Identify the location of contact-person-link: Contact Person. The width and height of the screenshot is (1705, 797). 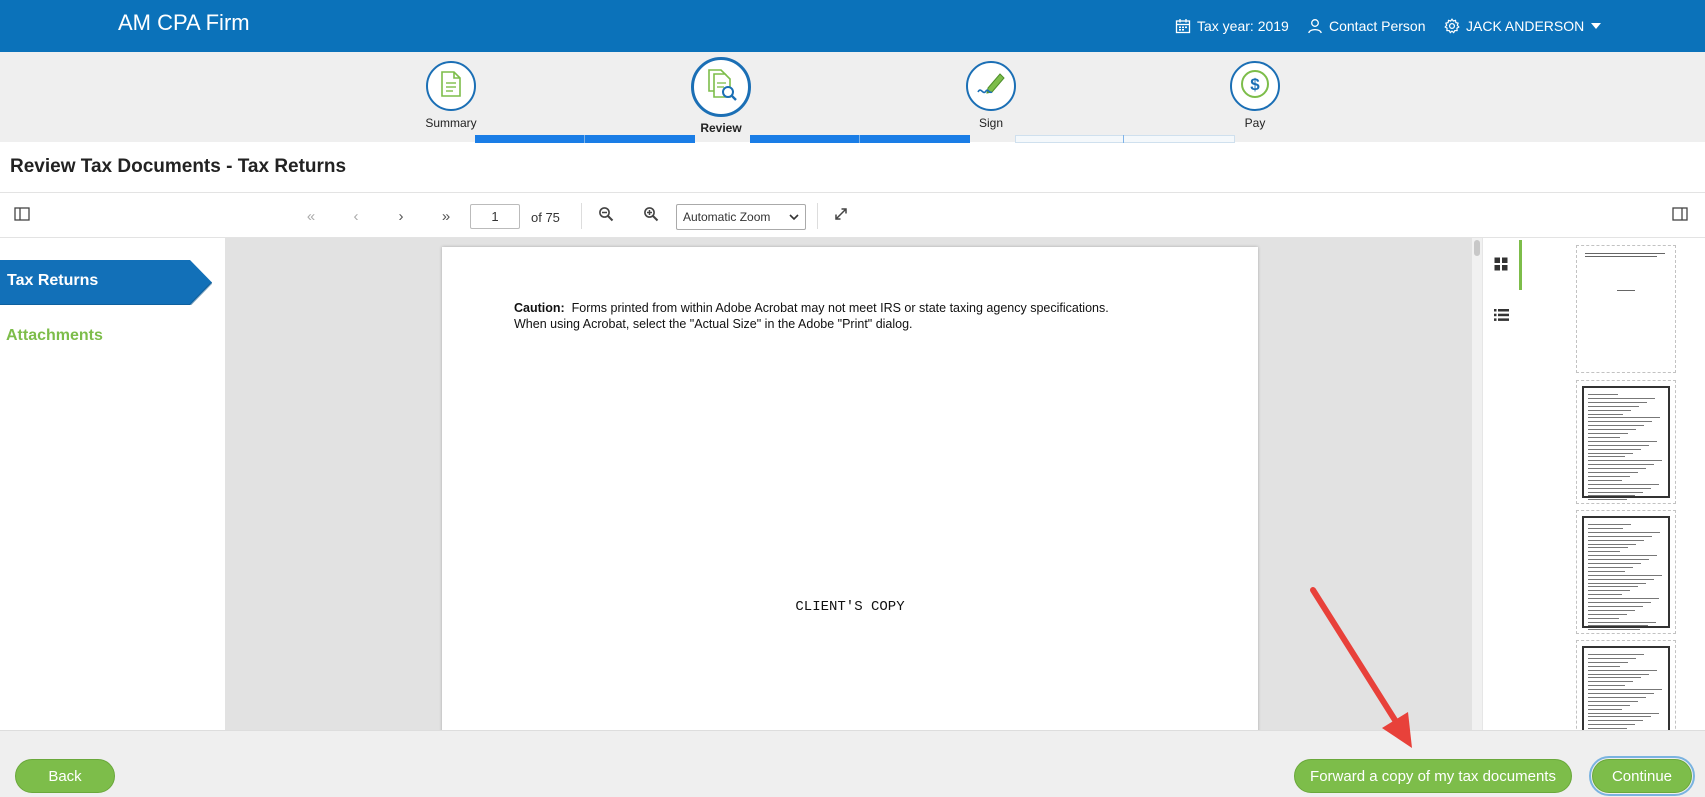
(1366, 26).